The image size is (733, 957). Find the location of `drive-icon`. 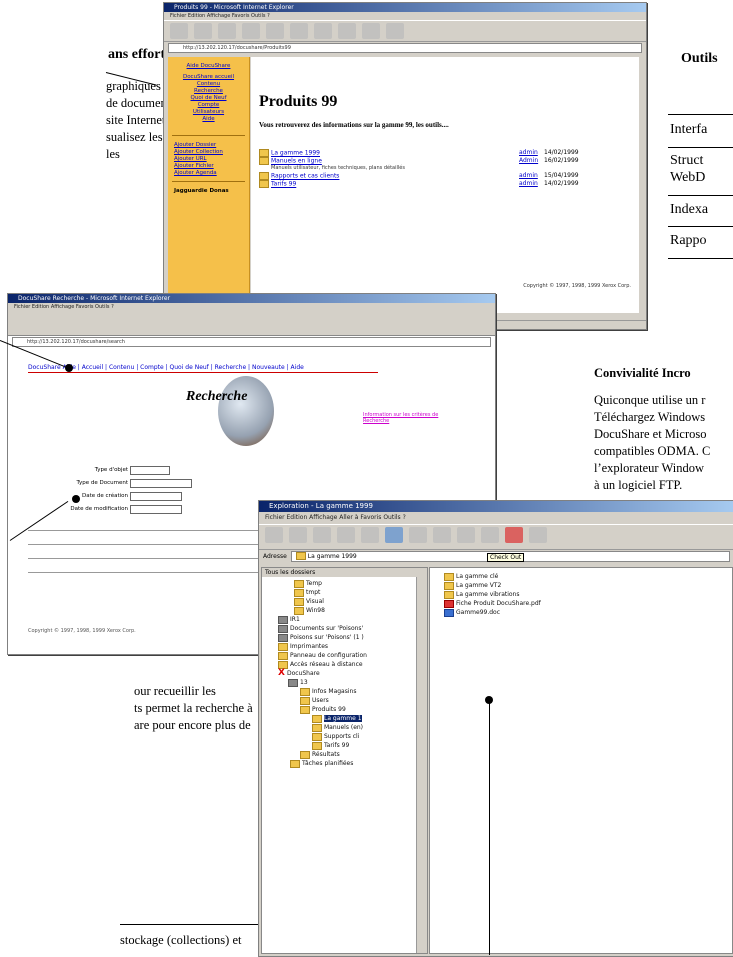

drive-icon is located at coordinates (283, 619).